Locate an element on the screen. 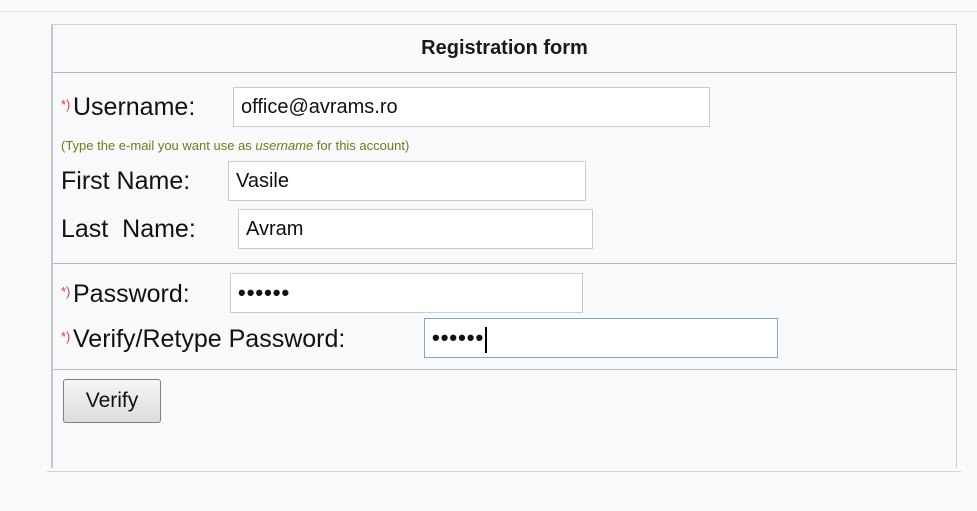 The image size is (977, 511). password-row: *) Password: is located at coordinates (125, 294).